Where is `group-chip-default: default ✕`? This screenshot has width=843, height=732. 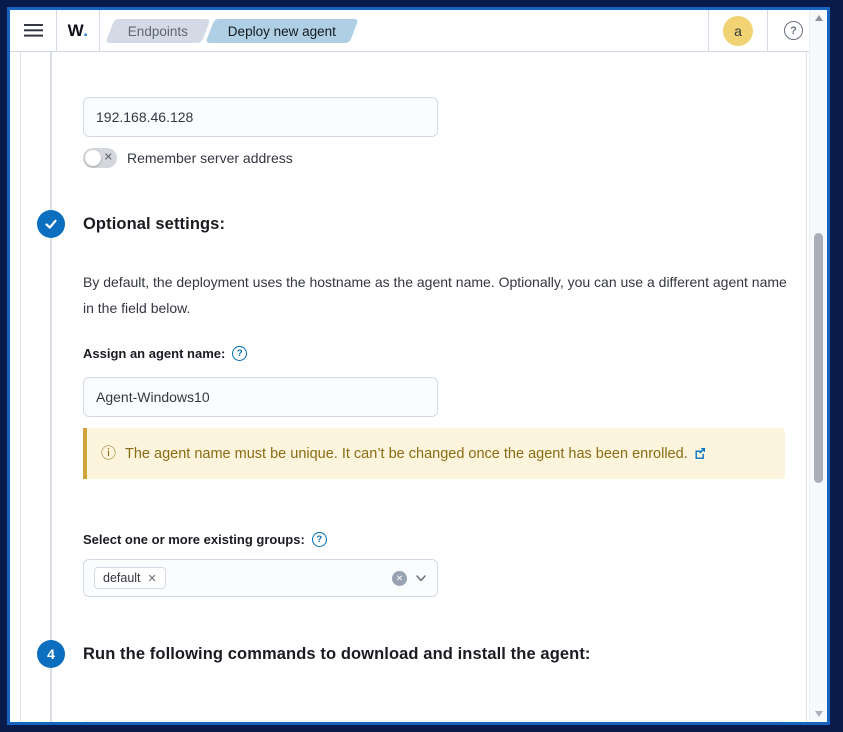
group-chip-default: default ✕ is located at coordinates (130, 578).